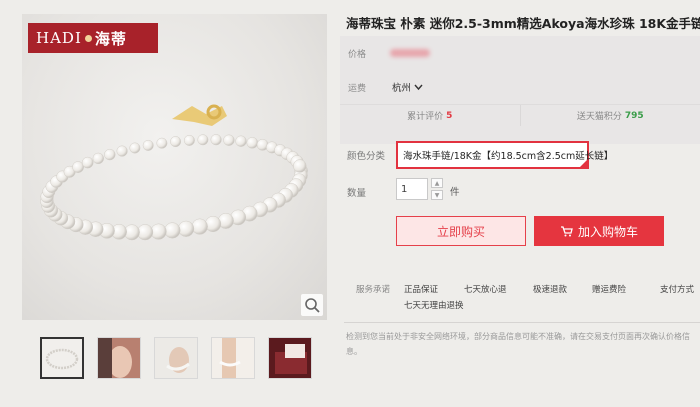 This screenshot has height=407, width=700. Describe the element at coordinates (425, 117) in the screenshot. I see `reviews-label: 累计评价` at that location.